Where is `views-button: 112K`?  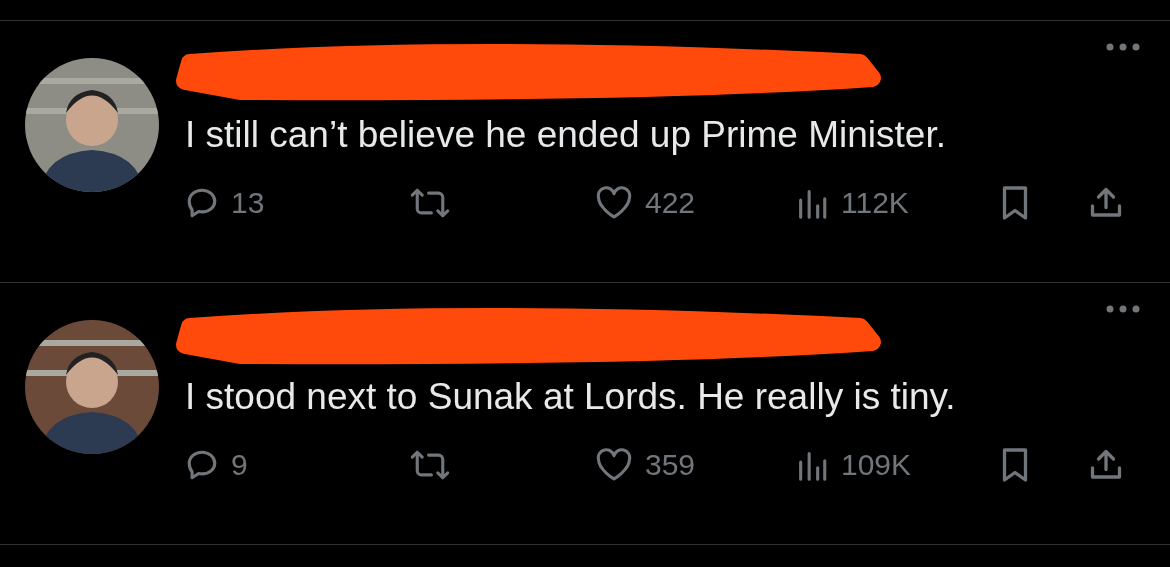
views-button: 112K is located at coordinates (897, 203).